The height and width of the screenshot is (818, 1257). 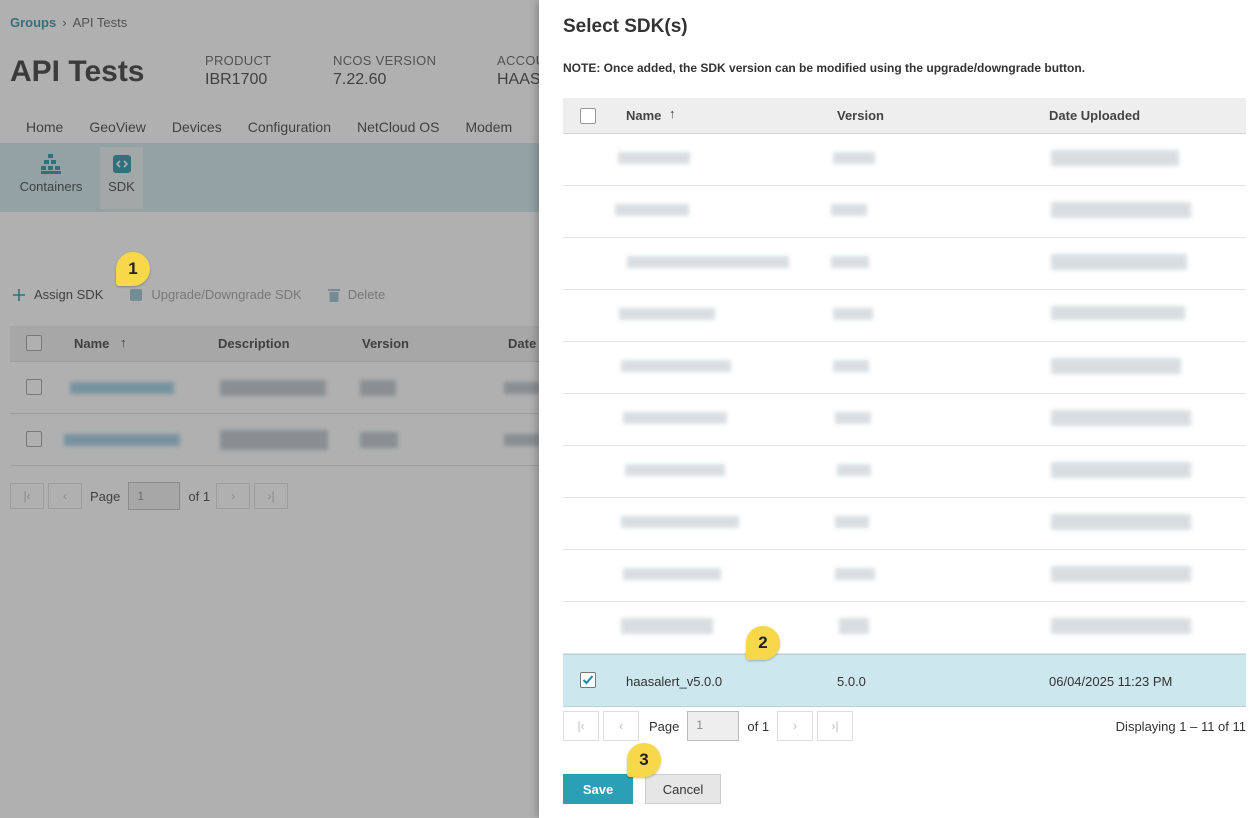 I want to click on modal-title: Select SDK(s), so click(x=625, y=26).